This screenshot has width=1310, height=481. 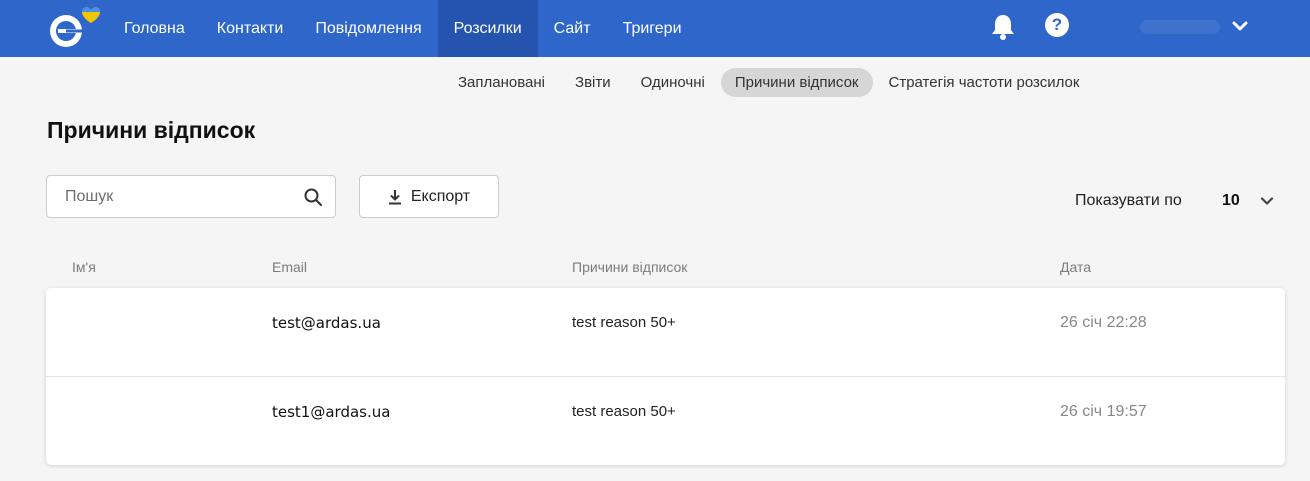 What do you see at coordinates (984, 82) in the screenshot?
I see `tab-frequency-strategy: Стратегія частоти розсилок` at bounding box center [984, 82].